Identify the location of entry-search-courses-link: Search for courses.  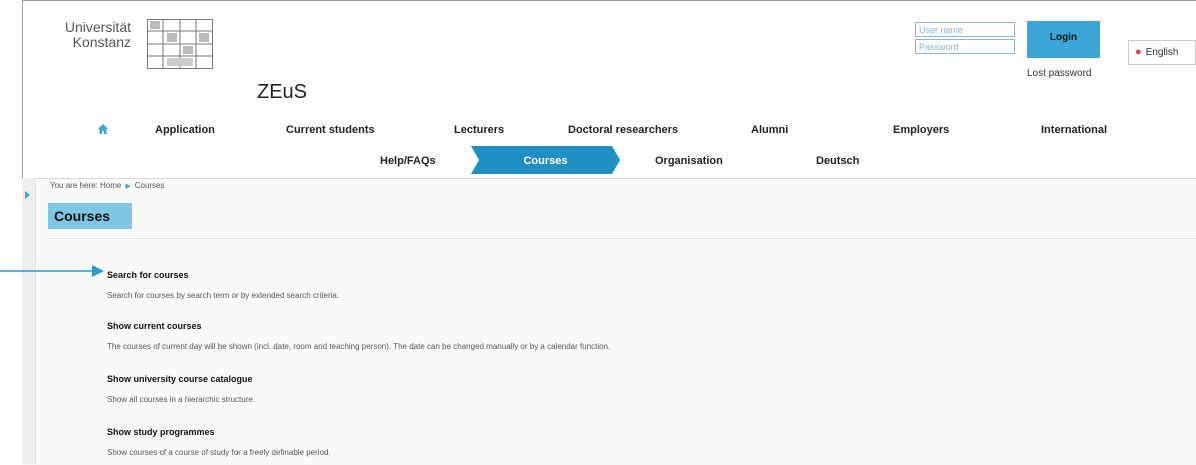
(148, 275).